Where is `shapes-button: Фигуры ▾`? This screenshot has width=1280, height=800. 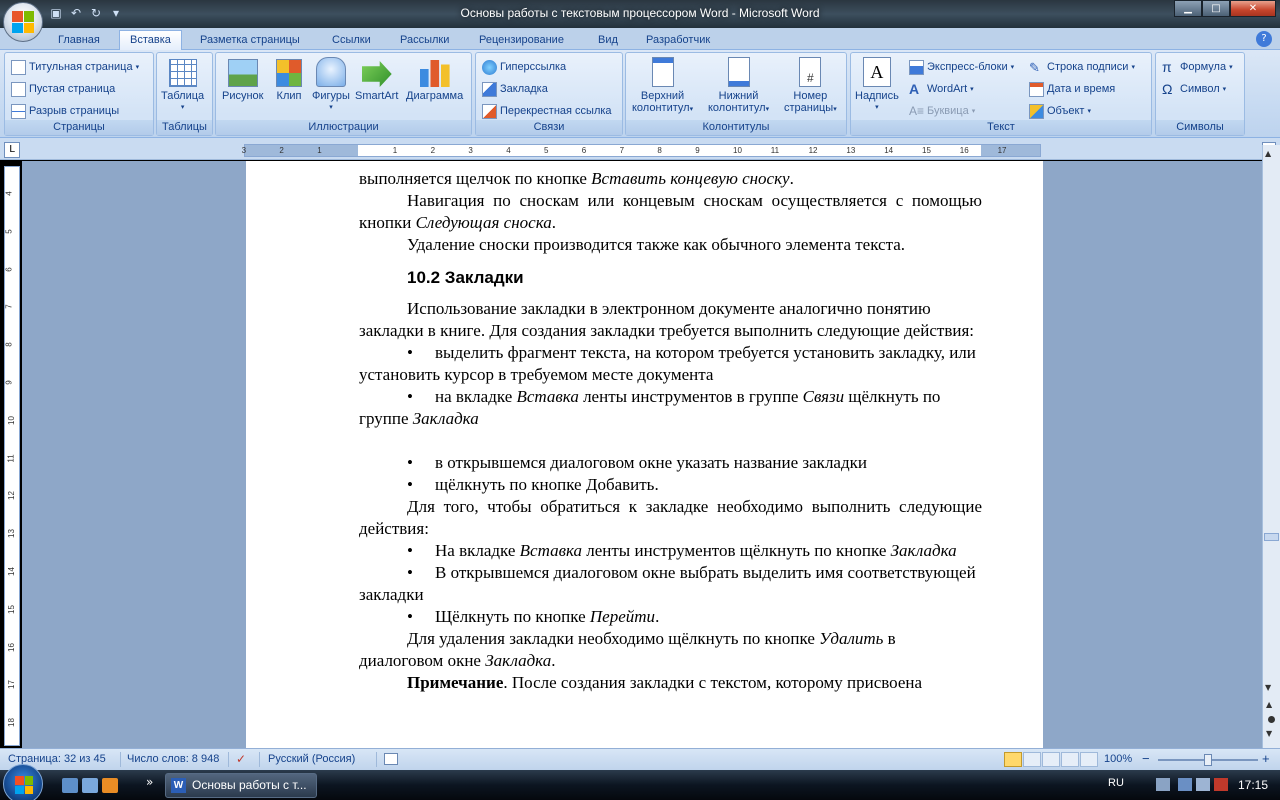
shapes-button: Фигуры ▾ is located at coordinates (331, 85).